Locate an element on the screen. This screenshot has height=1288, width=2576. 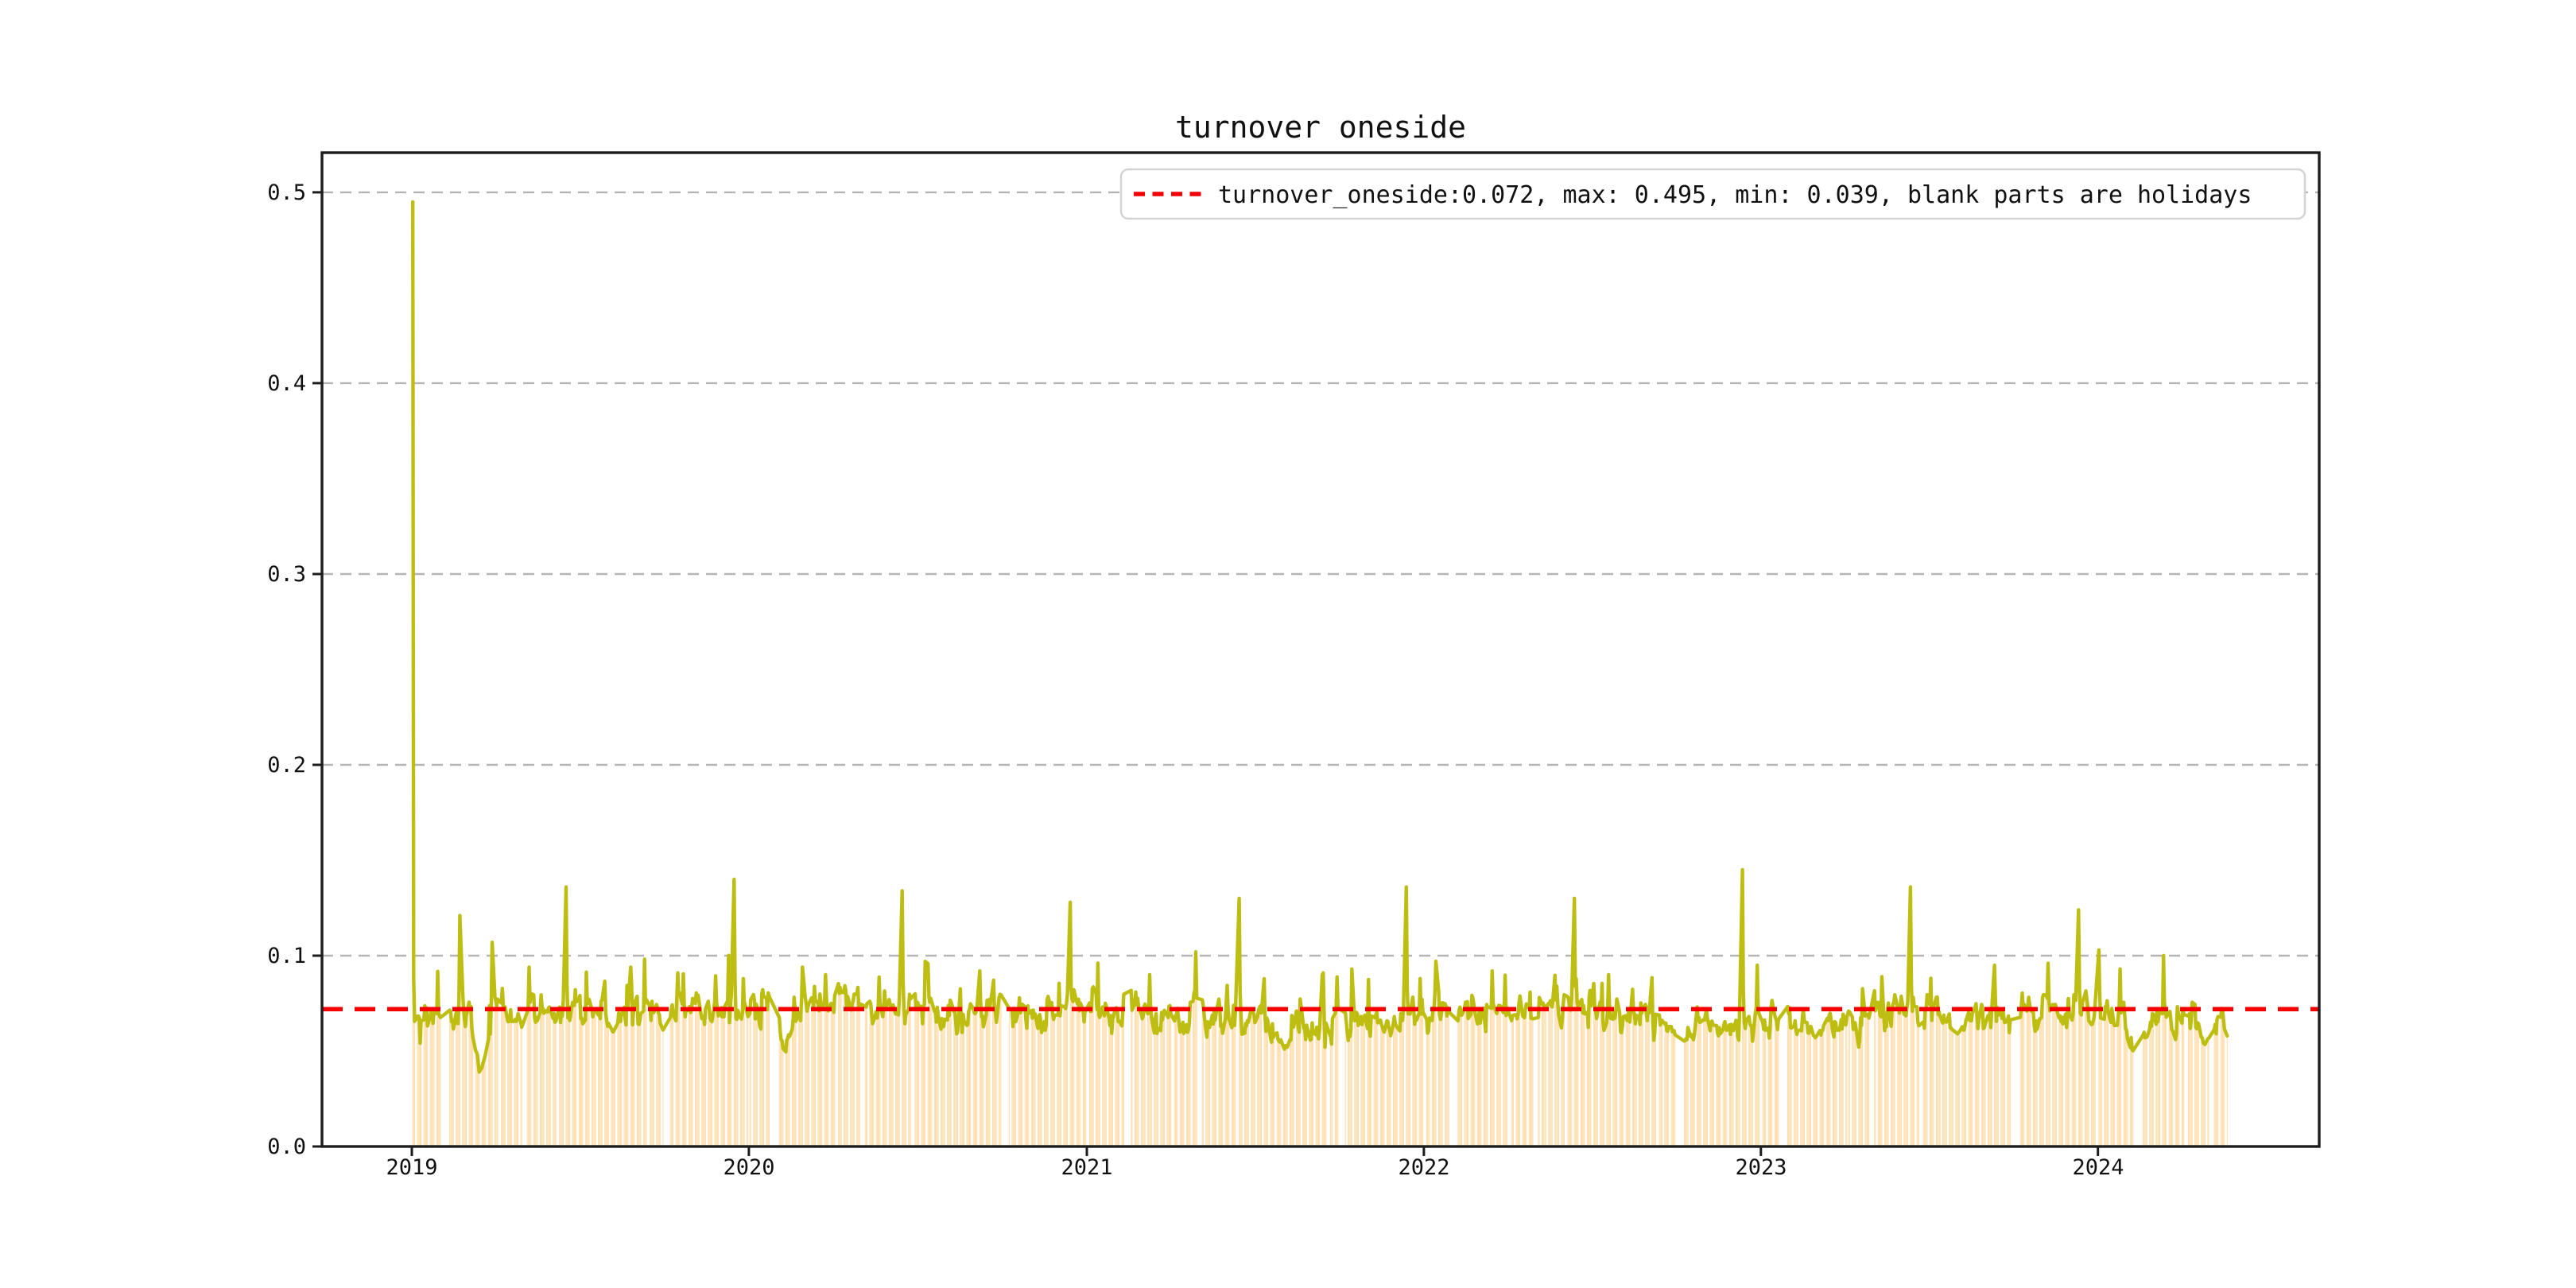
y-tick-label-0.4: 0.4 is located at coordinates (286, 384).